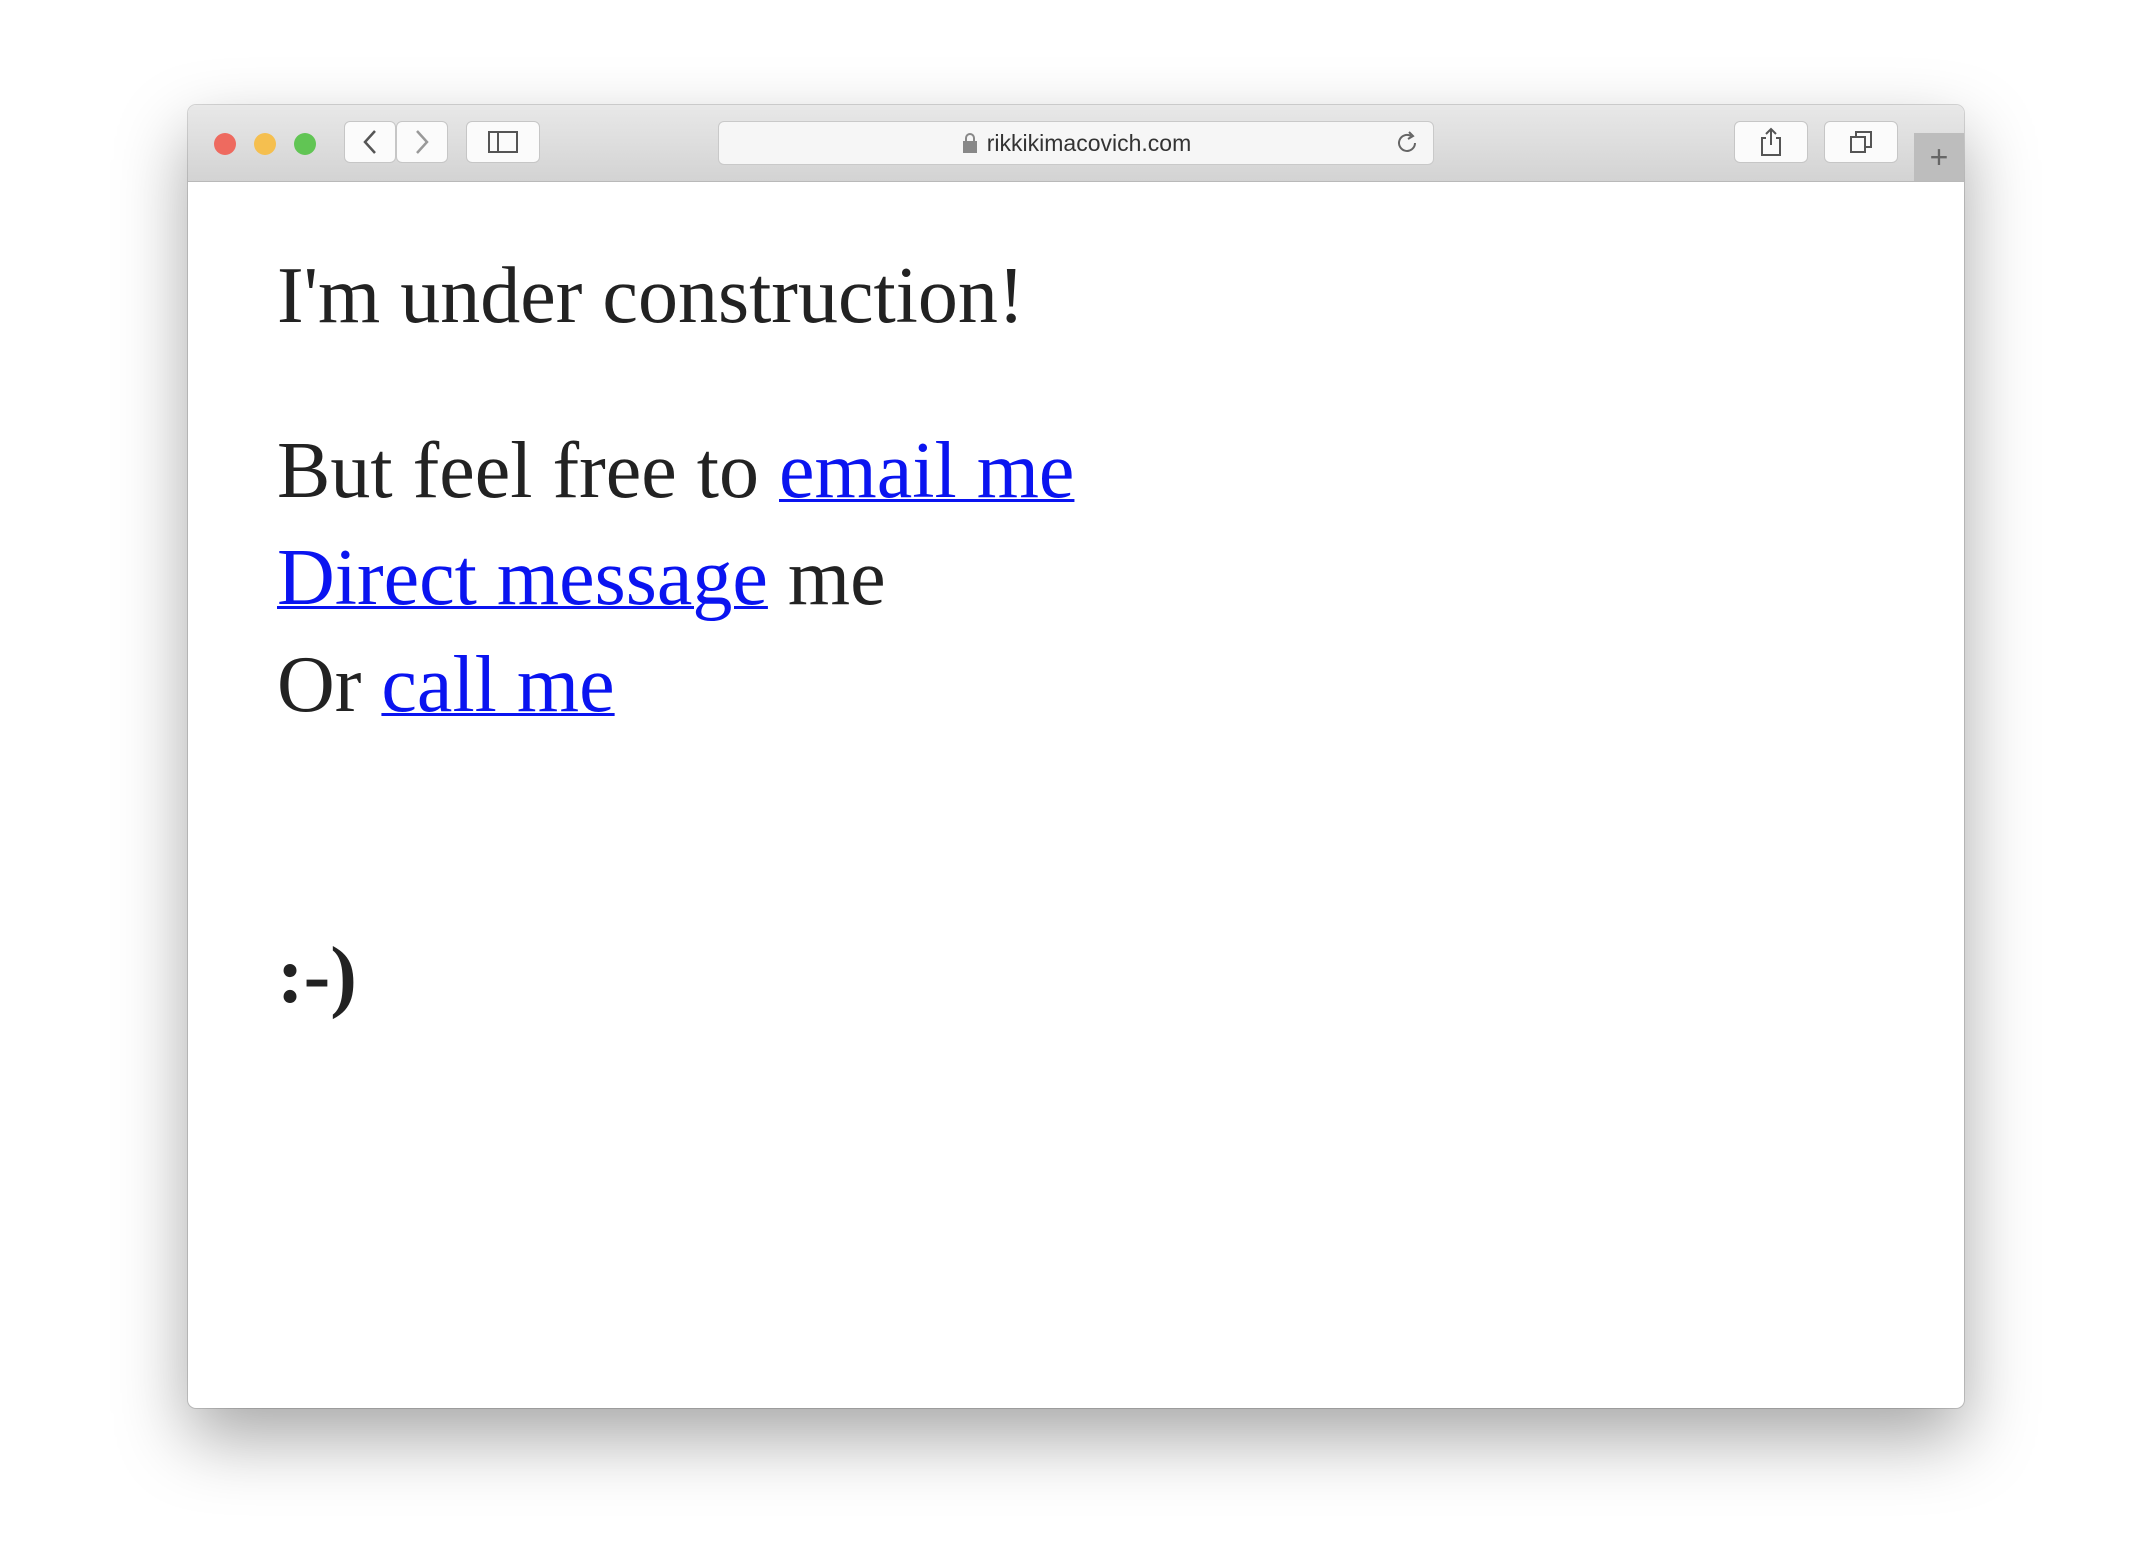 The width and height of the screenshot is (2148, 1546). I want to click on browser-toolbar: rikkikimacovich.com +, so click(1076, 143).